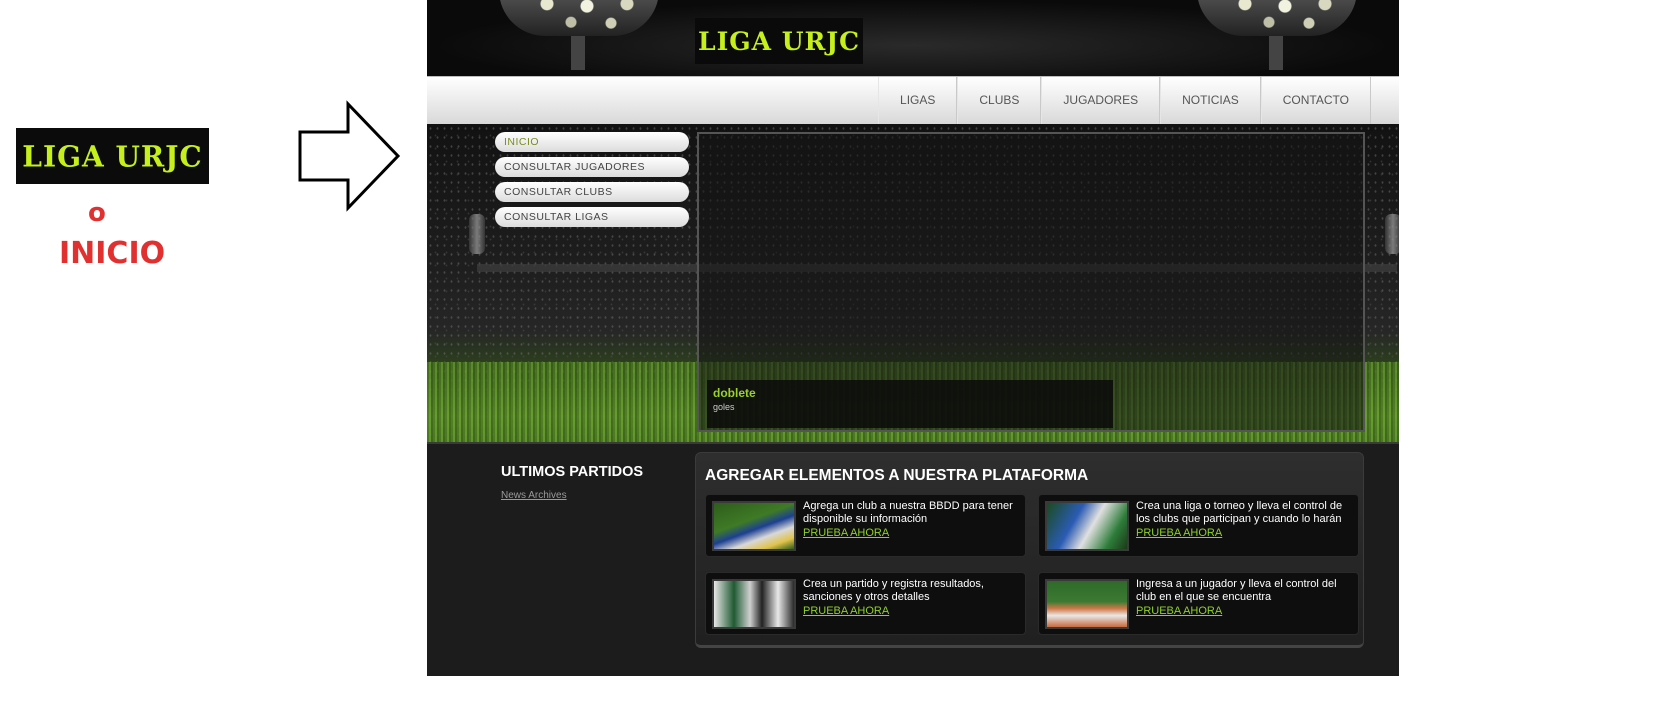 The height and width of the screenshot is (725, 1673). I want to click on nav-item-noticias: NOTICIAS, so click(1210, 100).